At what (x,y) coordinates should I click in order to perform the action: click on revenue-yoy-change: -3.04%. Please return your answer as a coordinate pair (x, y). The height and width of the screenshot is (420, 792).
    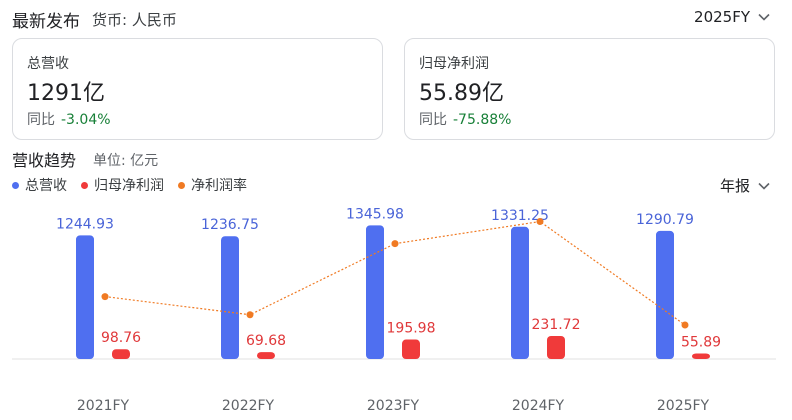
    Looking at the image, I should click on (86, 120).